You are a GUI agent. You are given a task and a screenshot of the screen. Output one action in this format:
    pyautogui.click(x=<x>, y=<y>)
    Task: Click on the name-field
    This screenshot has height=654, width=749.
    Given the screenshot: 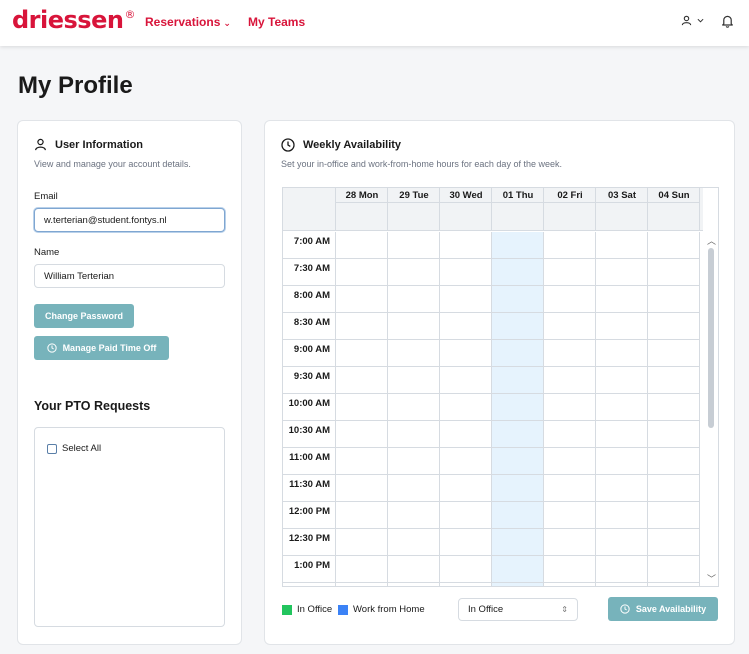 What is the action you would take?
    pyautogui.click(x=129, y=276)
    